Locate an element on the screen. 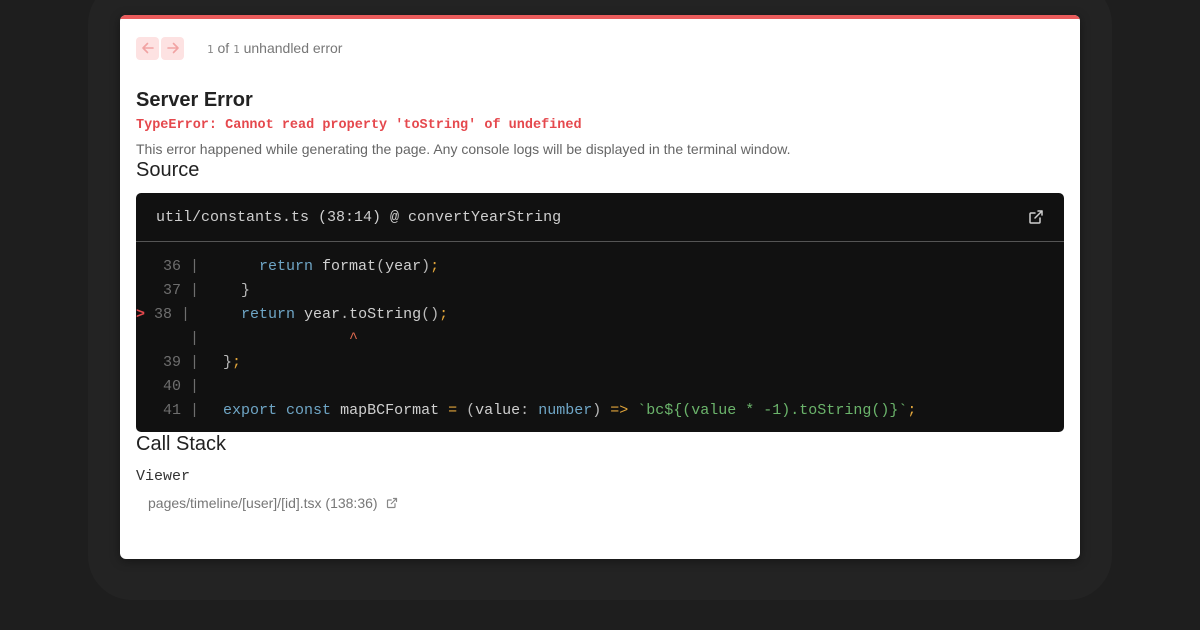 This screenshot has height=630, width=1200. code-line: 39 | }; is located at coordinates (600, 363).